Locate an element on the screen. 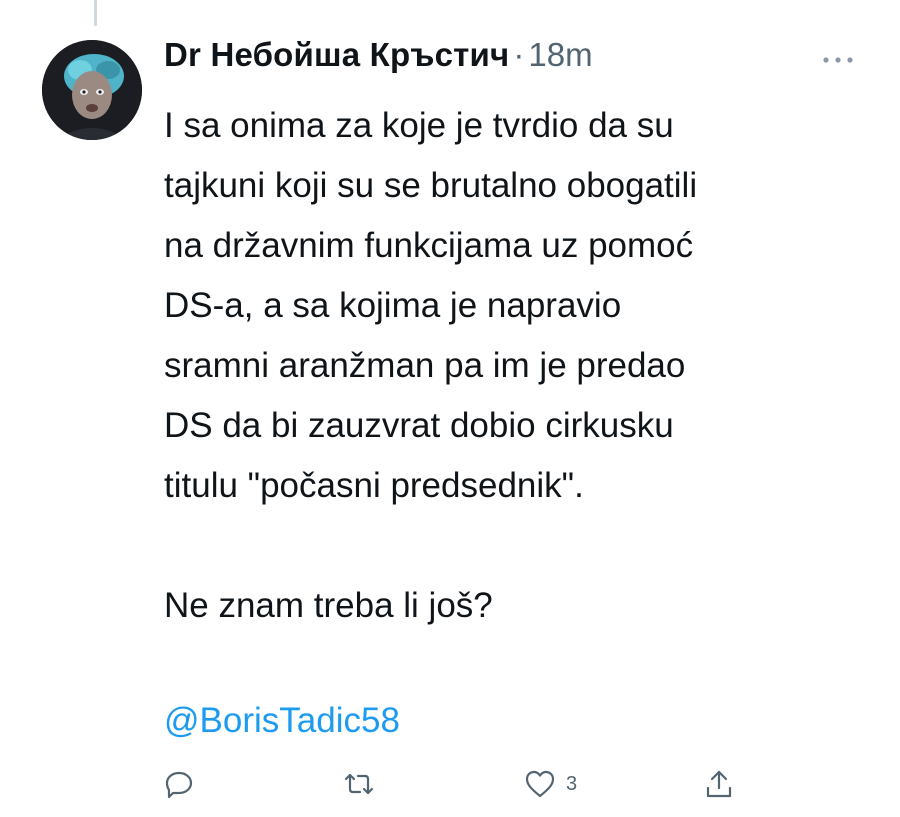  comment-icon is located at coordinates (179, 784).